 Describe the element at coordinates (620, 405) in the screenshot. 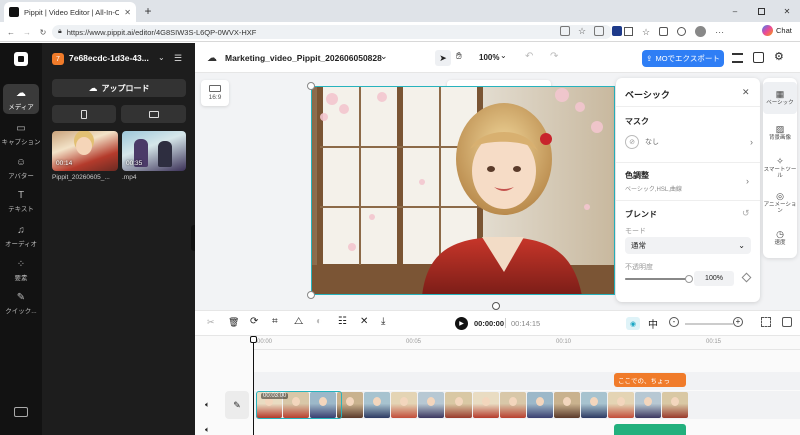

I see `clip-thumbnail` at that location.